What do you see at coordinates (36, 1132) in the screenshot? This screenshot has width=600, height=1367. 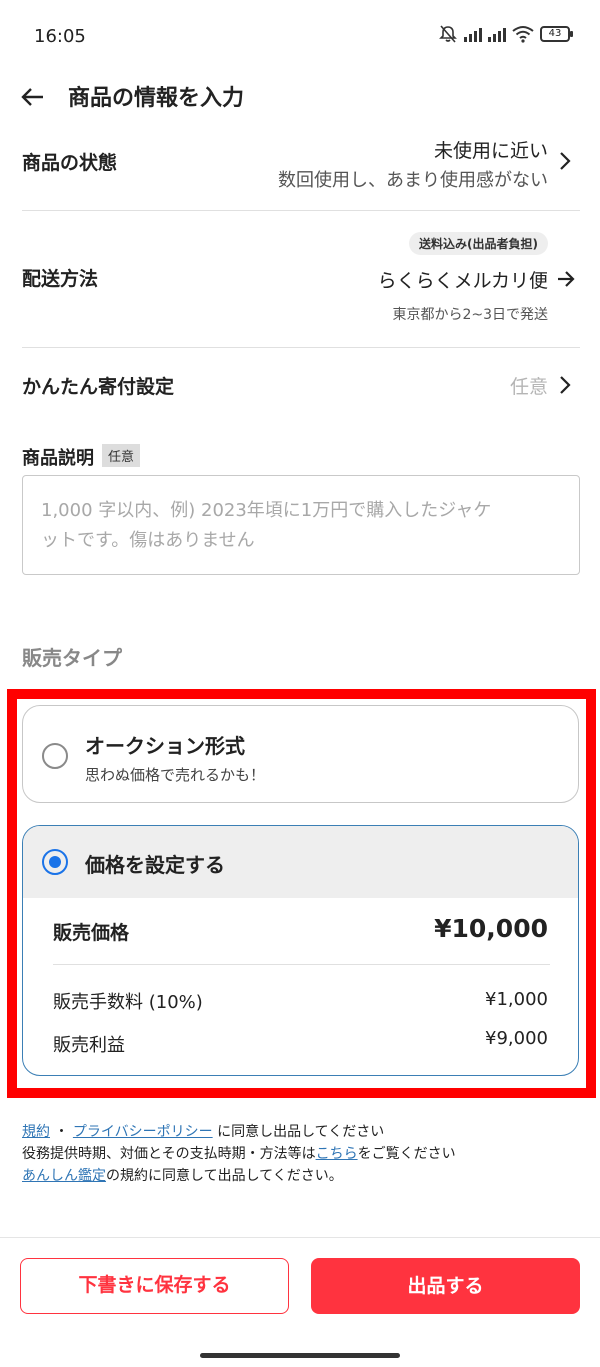 I see `rules-link: 規約` at bounding box center [36, 1132].